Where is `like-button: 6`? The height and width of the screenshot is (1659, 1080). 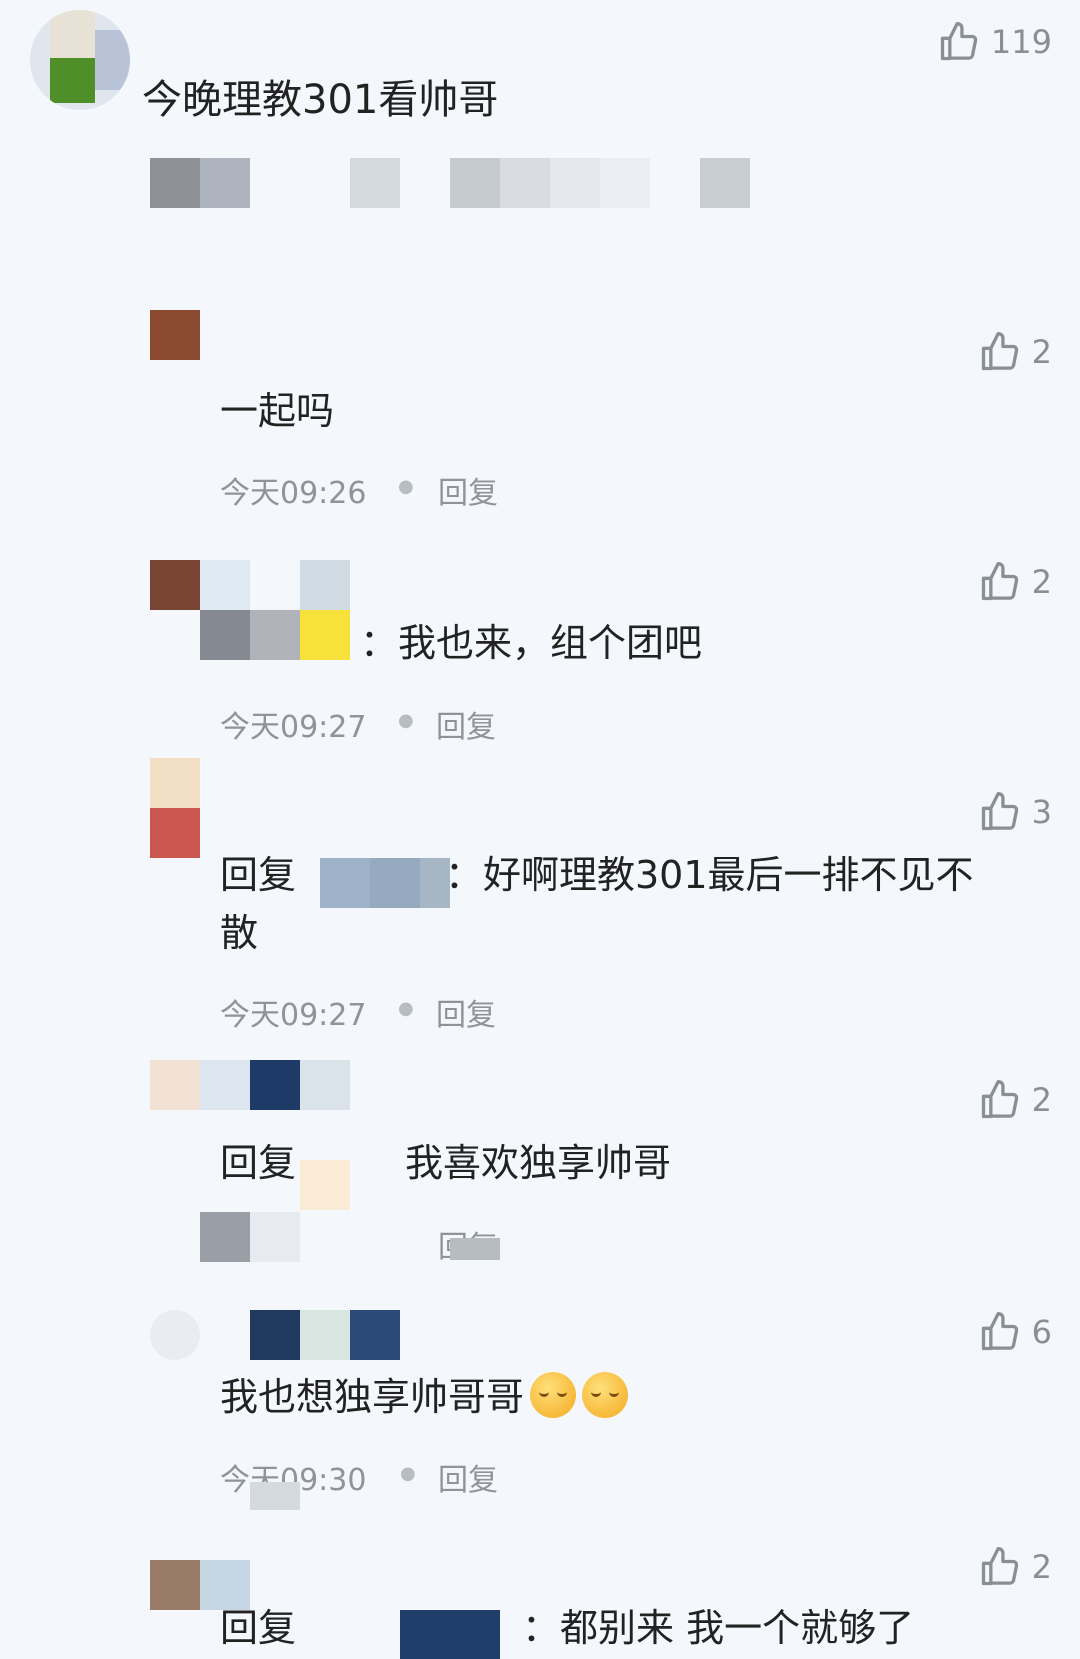
like-button: 6 is located at coordinates (1015, 1332).